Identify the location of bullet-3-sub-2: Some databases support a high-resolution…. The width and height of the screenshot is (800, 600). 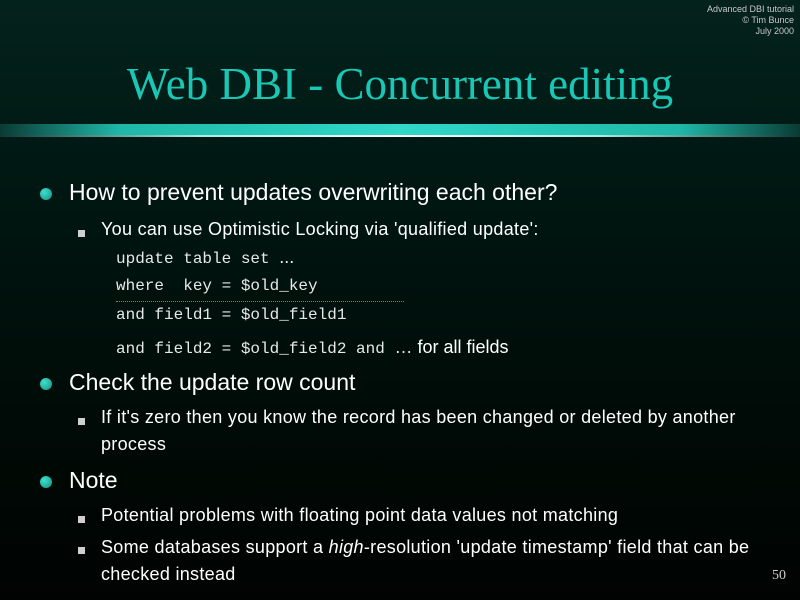
(431, 561).